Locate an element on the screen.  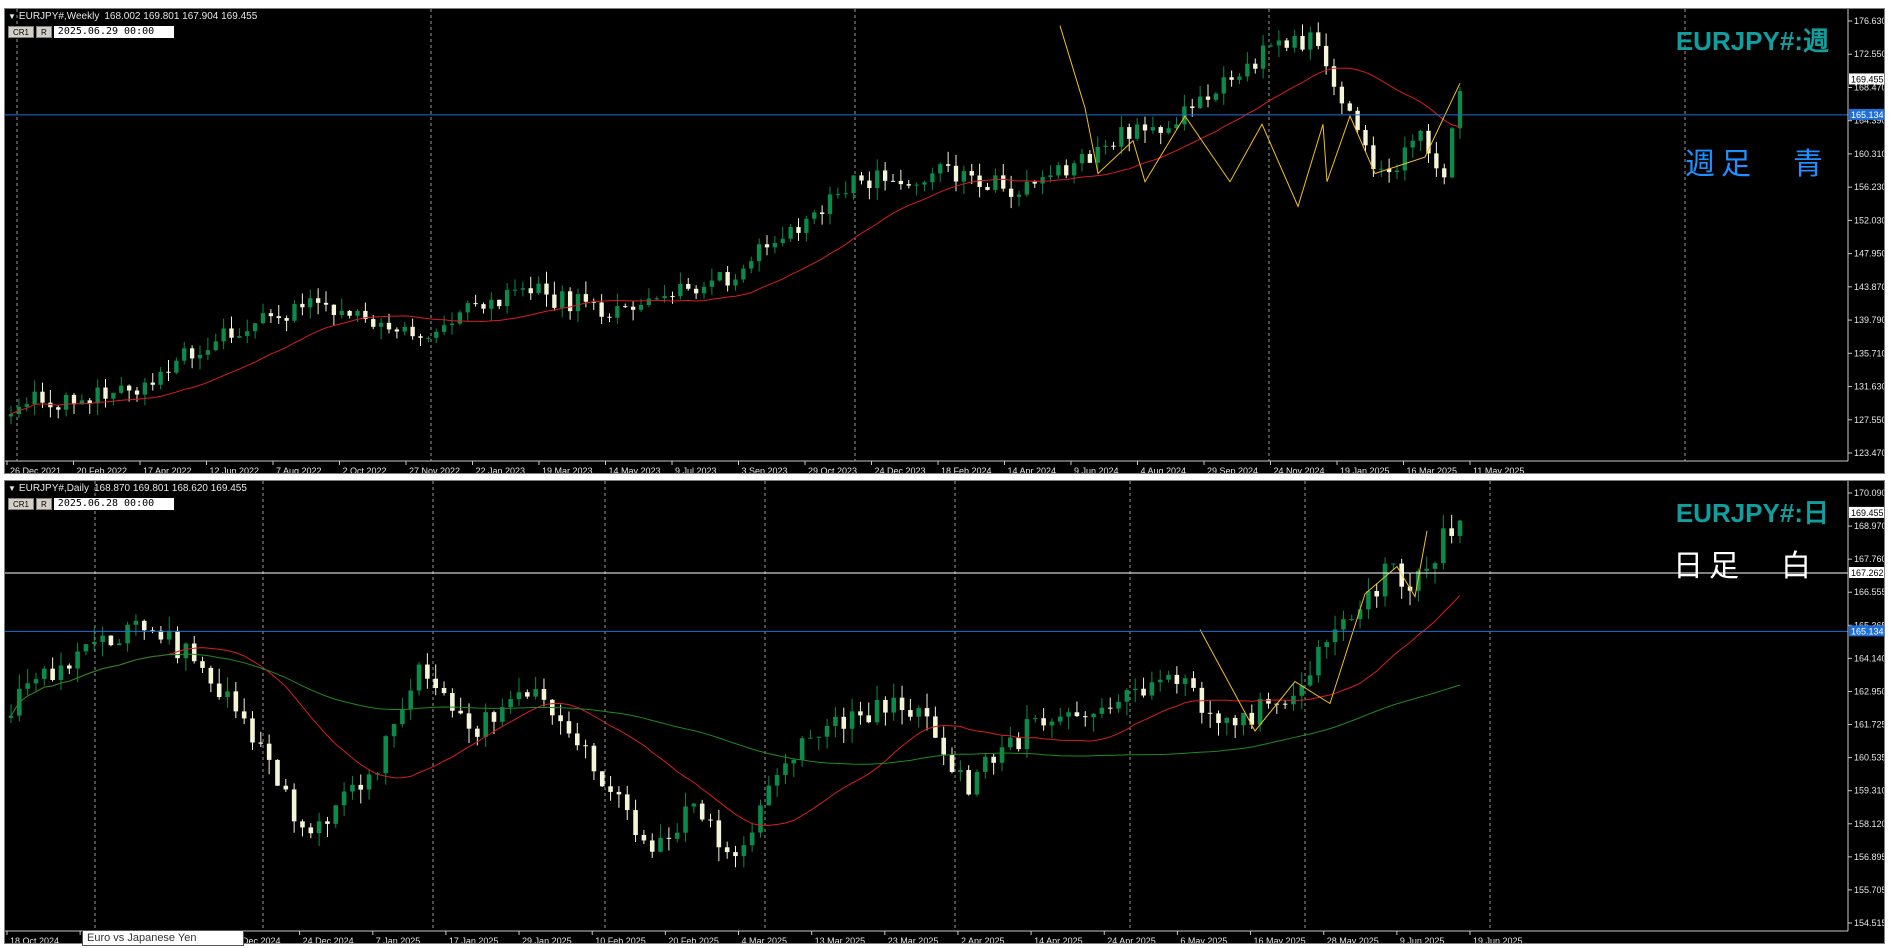
time-axis-label: 27 Nov 2022 is located at coordinates (434, 470).